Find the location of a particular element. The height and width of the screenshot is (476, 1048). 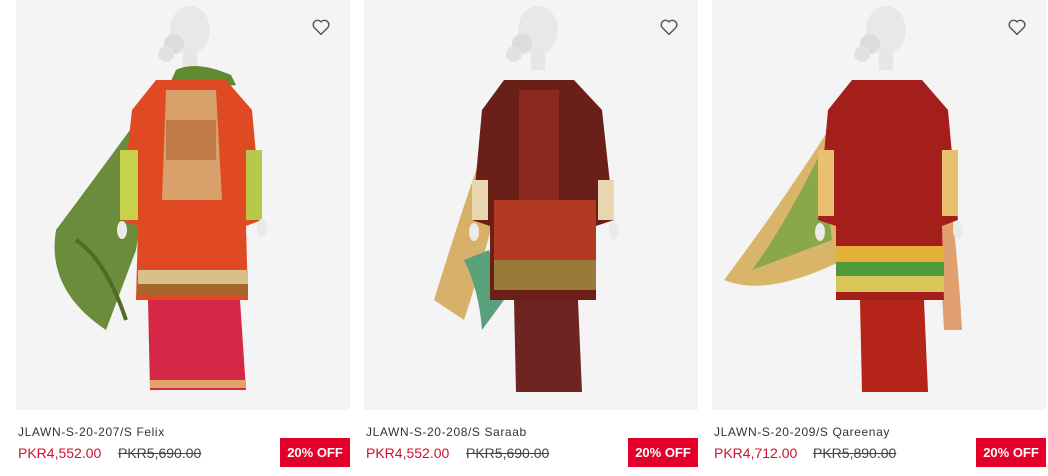

product-title: JLAWN-S-20-208/S Saraab is located at coordinates (446, 432).